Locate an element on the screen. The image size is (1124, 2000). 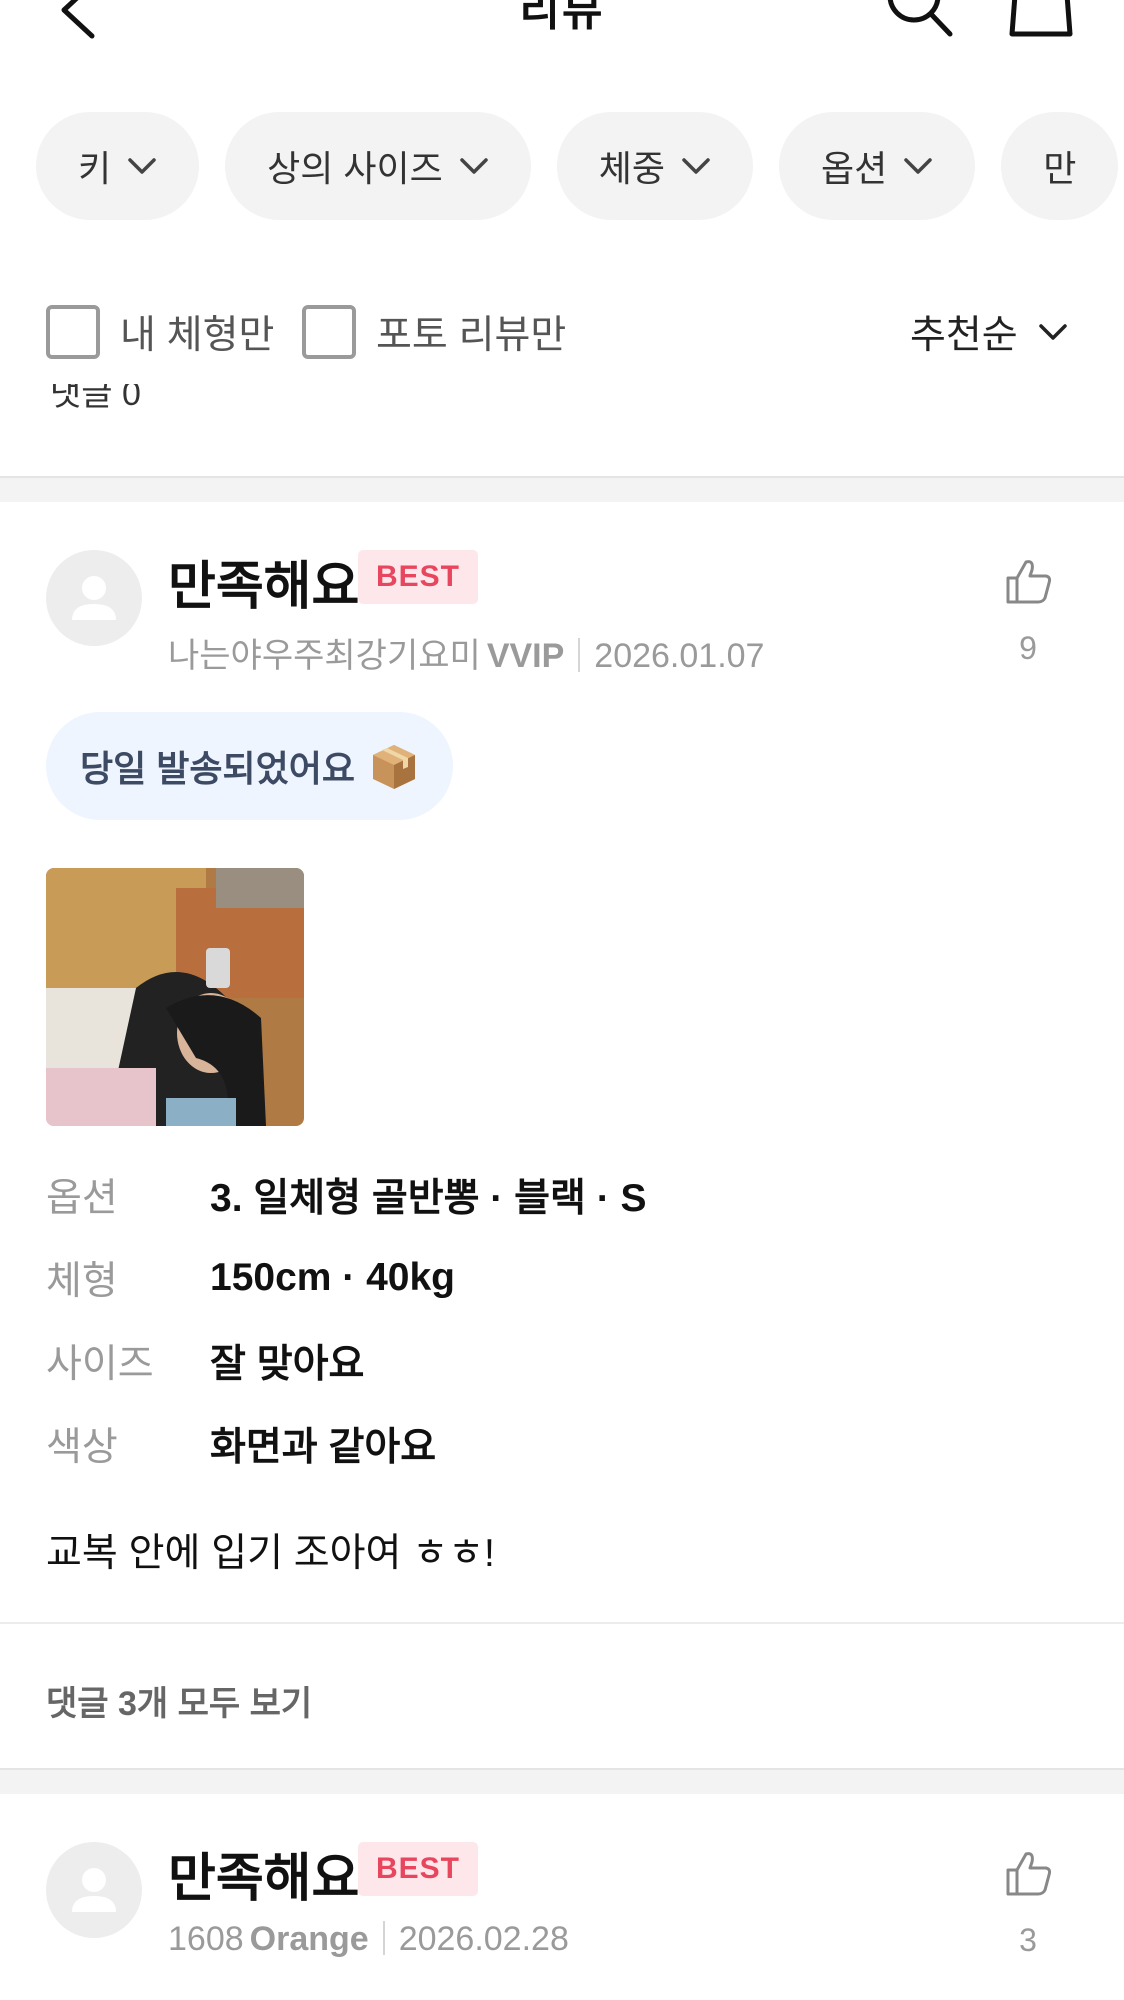
chip-option: 옵션 is located at coordinates (877, 166).